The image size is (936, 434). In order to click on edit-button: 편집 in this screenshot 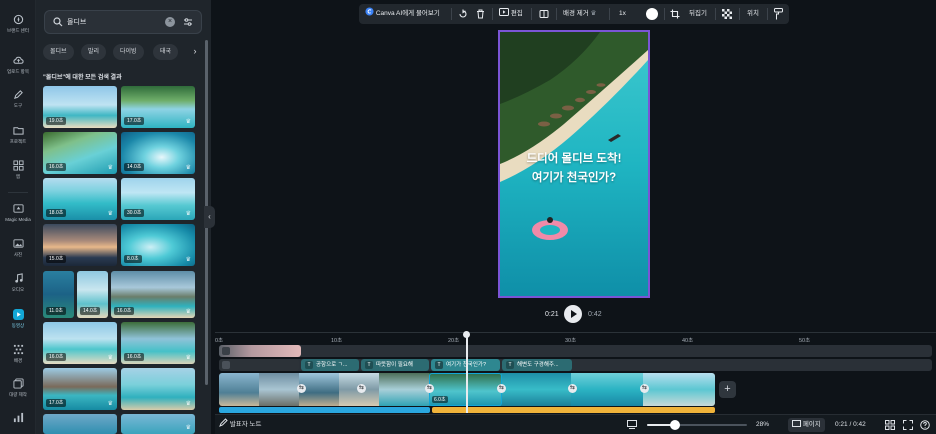, I will do `click(511, 14)`.